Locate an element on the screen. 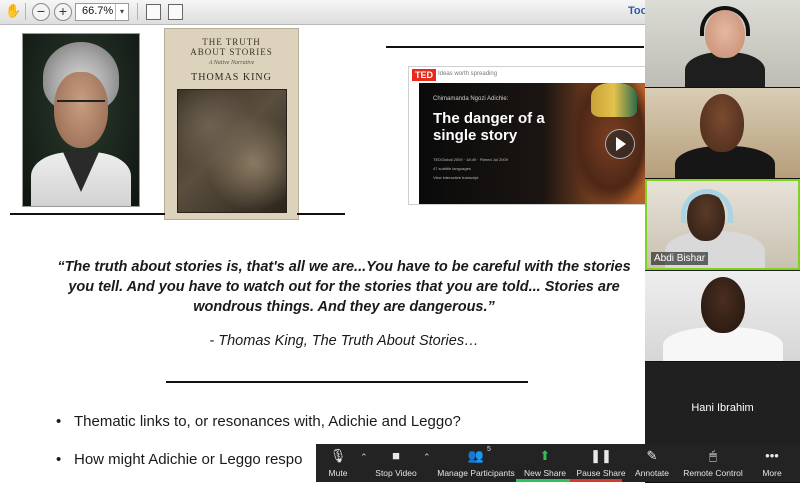 The width and height of the screenshot is (800, 488). share-icon: ⬆ is located at coordinates (545, 455).